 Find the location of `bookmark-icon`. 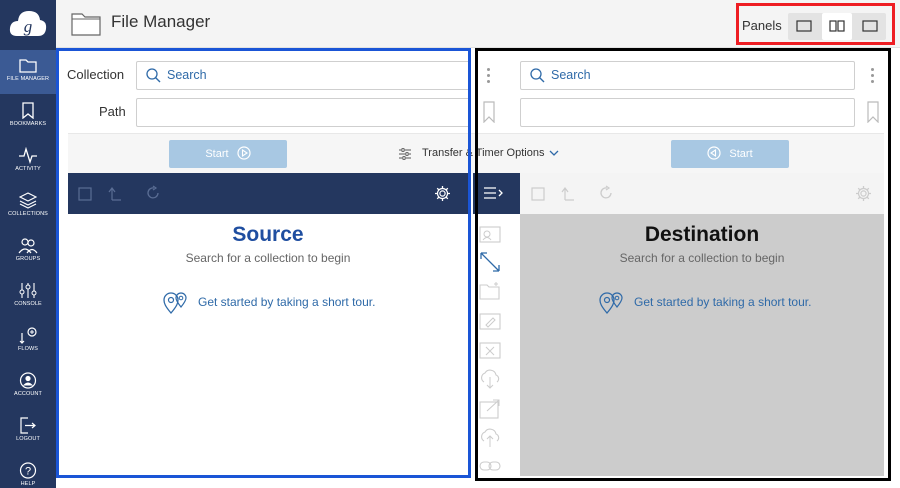

bookmark-icon is located at coordinates (28, 110).